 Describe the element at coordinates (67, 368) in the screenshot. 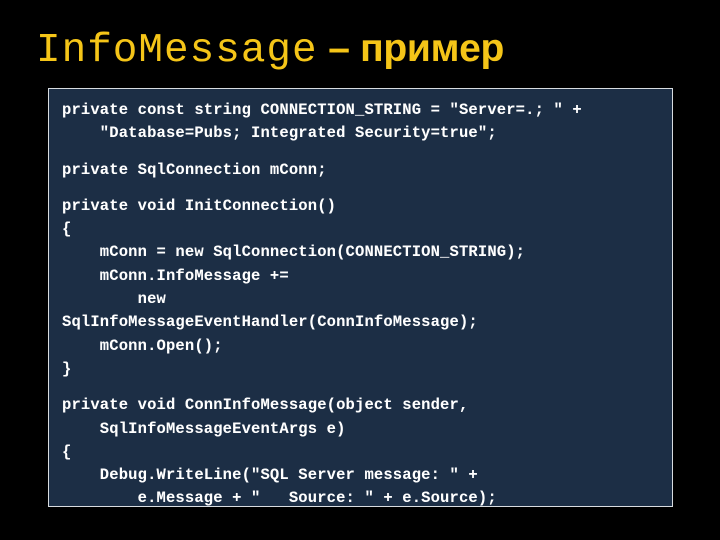

I see `code-line: }` at that location.